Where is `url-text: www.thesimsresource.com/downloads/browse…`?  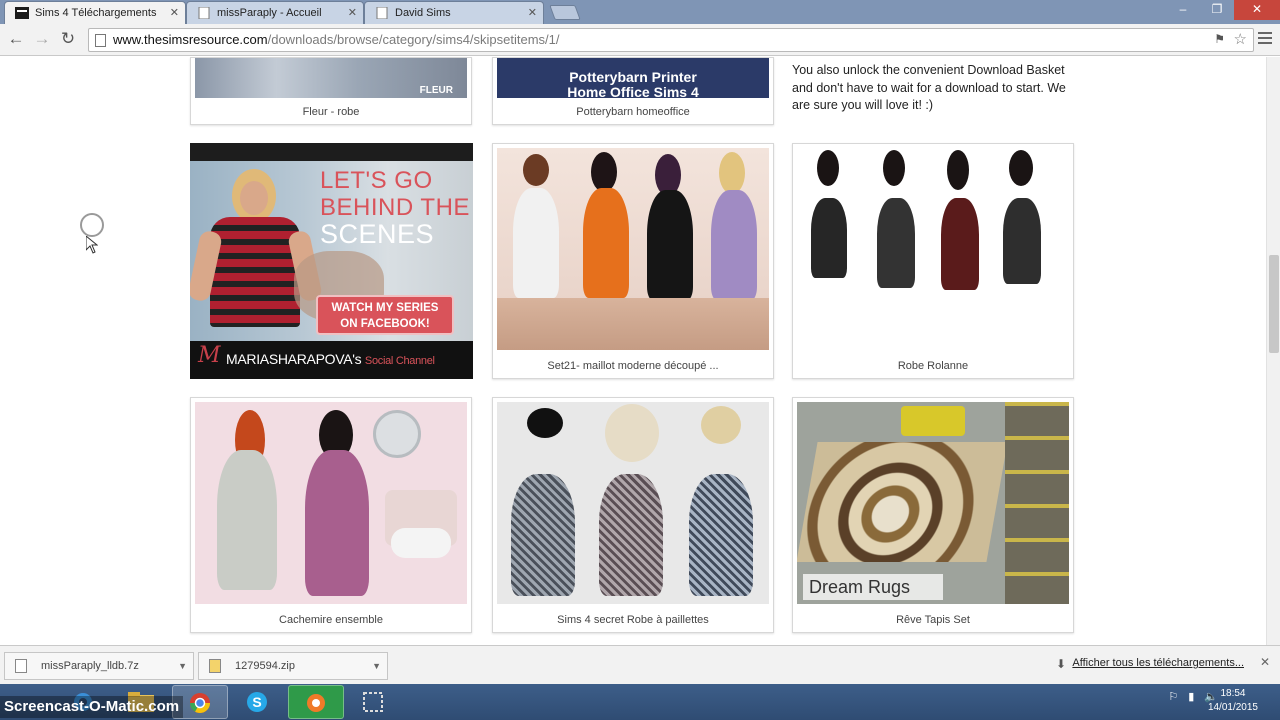
url-text: www.thesimsresource.com/downloads/browse… is located at coordinates (336, 40).